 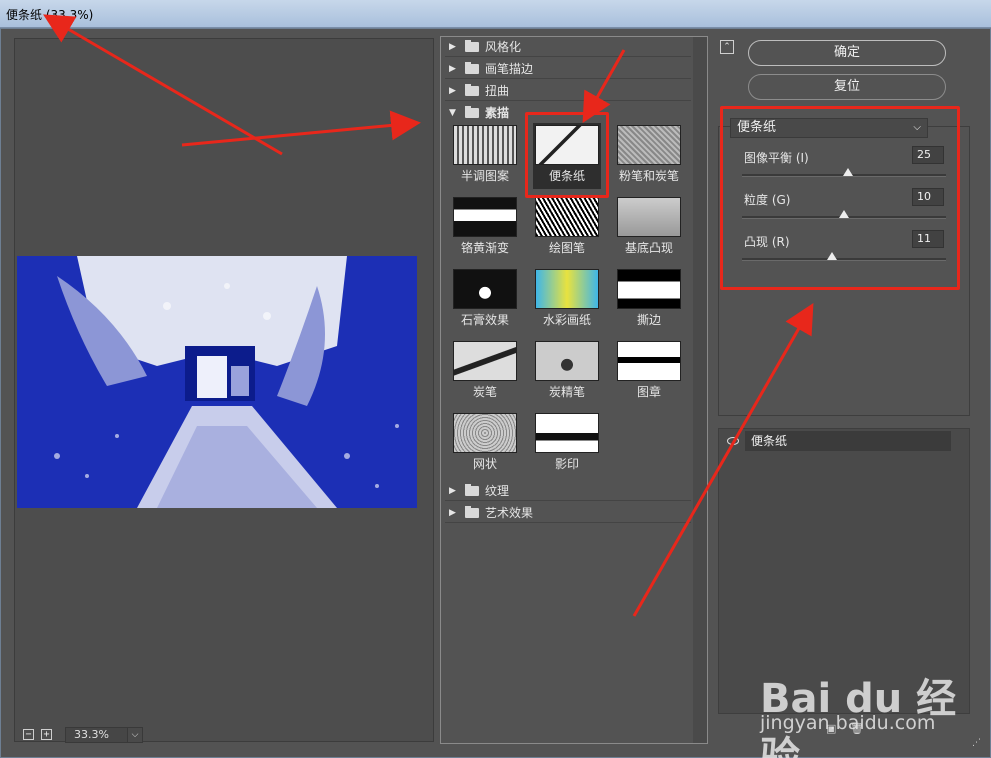 What do you see at coordinates (566, 464) in the screenshot?
I see `thumb-label: 影印` at bounding box center [566, 464].